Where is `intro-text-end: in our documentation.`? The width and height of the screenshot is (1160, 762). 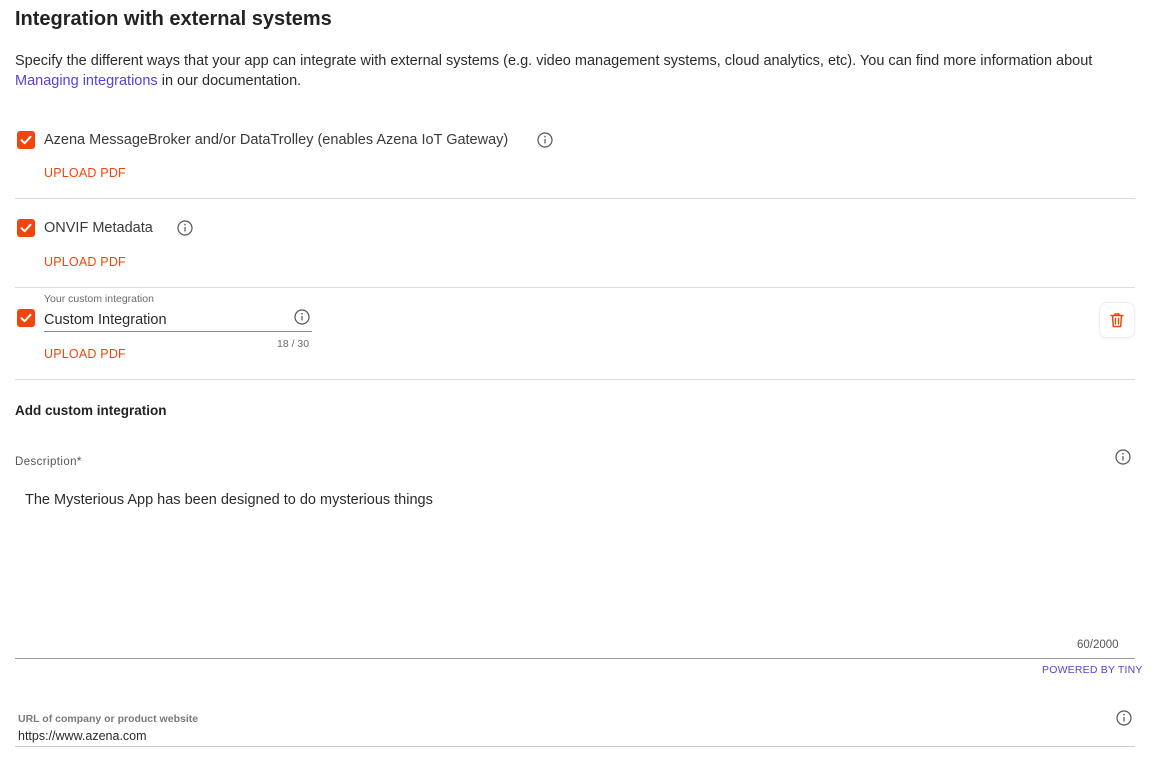
intro-text-end: in our documentation. is located at coordinates (229, 81).